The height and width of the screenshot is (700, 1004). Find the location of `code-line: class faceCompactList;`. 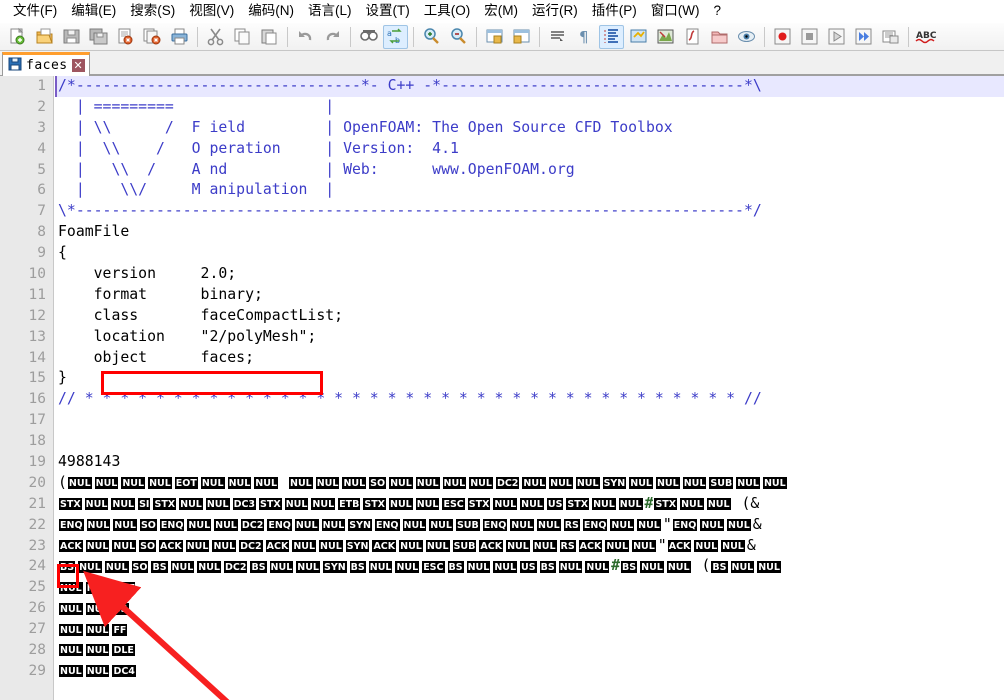

code-line: class faceCompactList; is located at coordinates (529, 316).